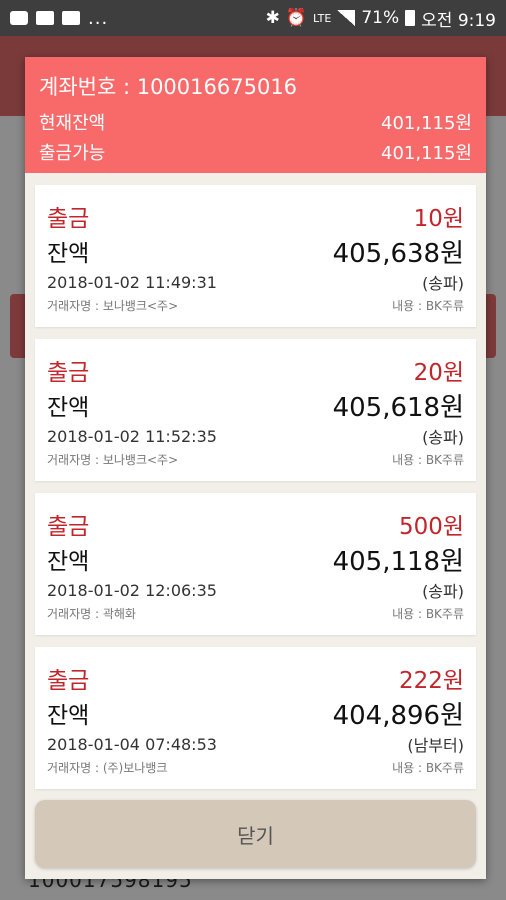 Image resolution: width=506 pixels, height=900 pixels. I want to click on transaction-counterparty: 거래자명 : (주)보나뱅크, so click(107, 767).